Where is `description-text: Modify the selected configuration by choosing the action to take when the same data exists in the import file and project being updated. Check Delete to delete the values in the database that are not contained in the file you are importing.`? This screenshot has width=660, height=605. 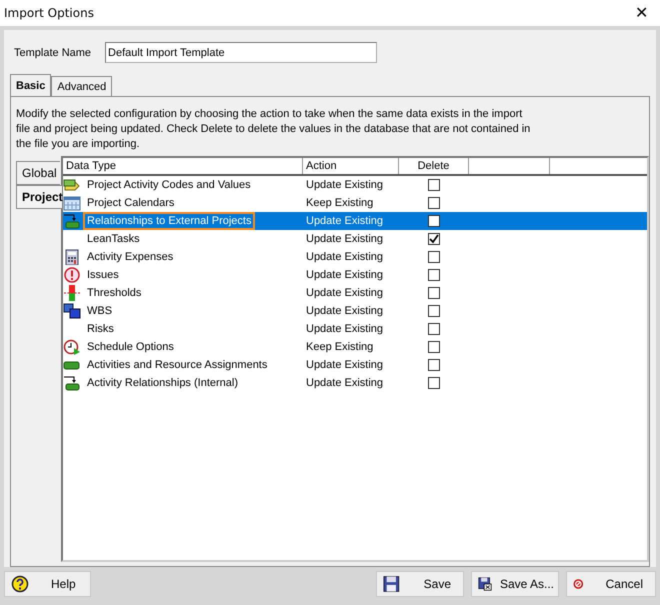
description-text: Modify the selected configuration by choosing the action to take when the same data exists in the import file and project being updated. Check Delete to delete the values in the database that are not contained in the file you are importing. is located at coordinates (274, 129).